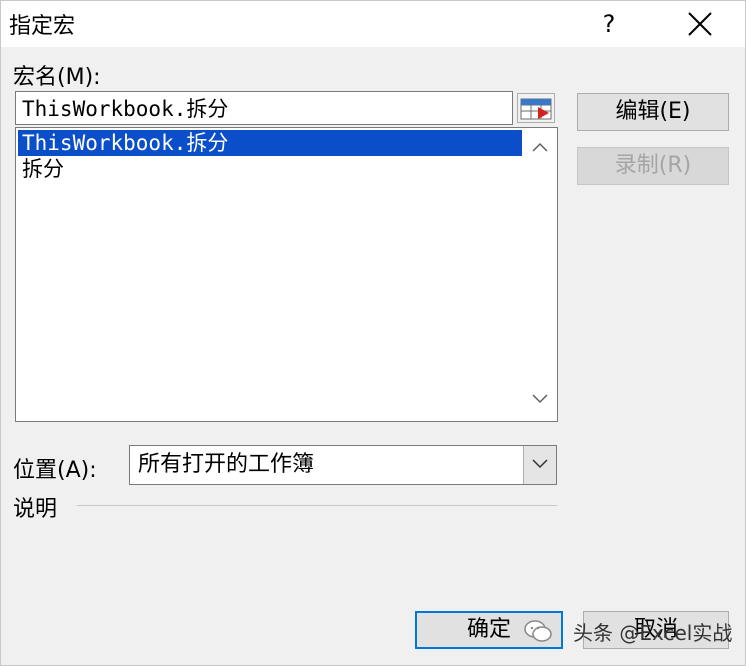 The height and width of the screenshot is (666, 746). Describe the element at coordinates (270, 143) in the screenshot. I see `list-item: ThisWorkbook.拆分` at that location.